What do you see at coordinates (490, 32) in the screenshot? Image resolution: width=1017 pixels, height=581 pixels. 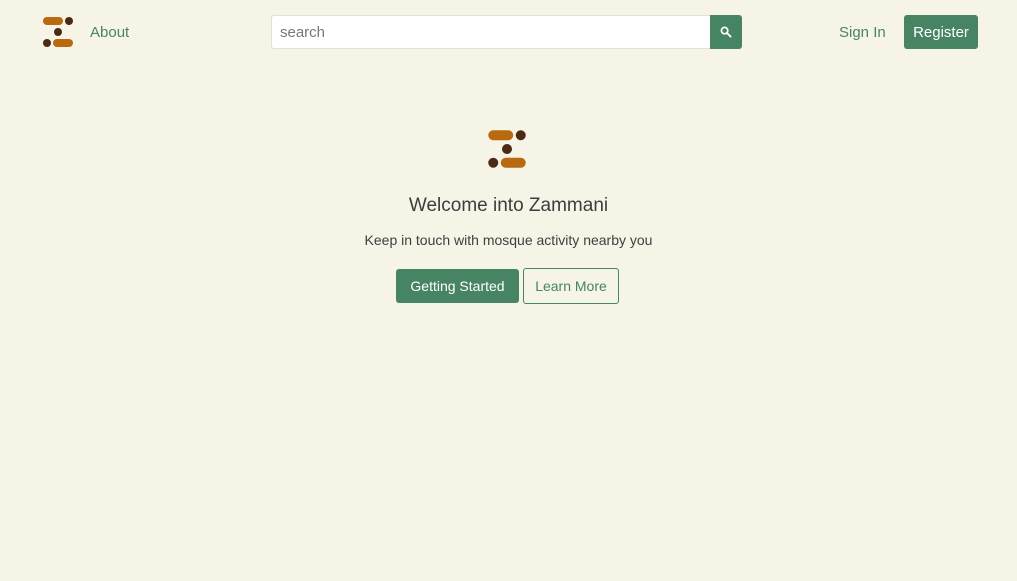 I see `search-input` at bounding box center [490, 32].